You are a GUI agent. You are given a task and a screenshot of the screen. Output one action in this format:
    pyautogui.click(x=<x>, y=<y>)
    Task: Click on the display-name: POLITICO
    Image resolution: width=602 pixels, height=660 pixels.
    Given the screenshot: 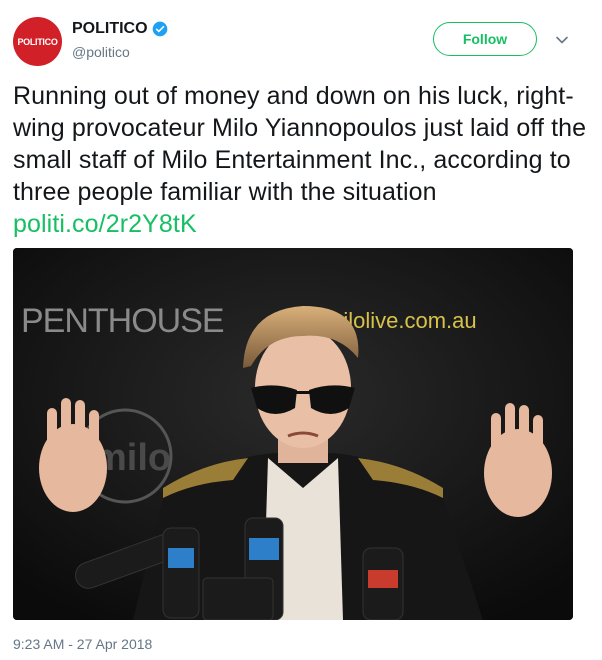 What is the action you would take?
    pyautogui.click(x=110, y=29)
    